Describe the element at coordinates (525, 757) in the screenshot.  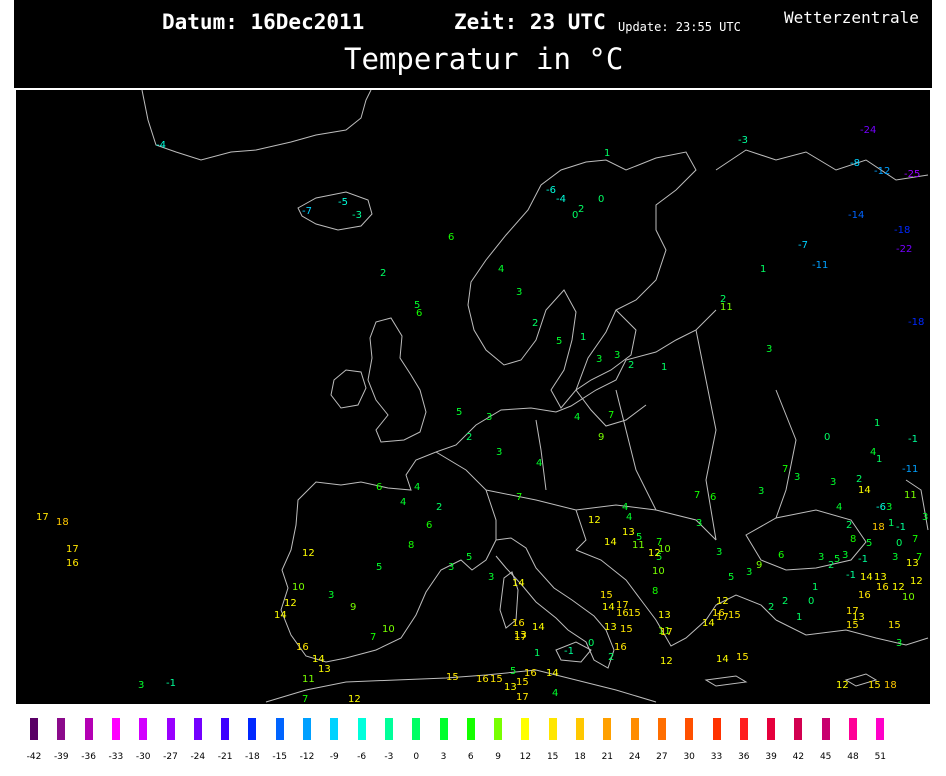
I see `legend-tick-label: 12` at that location.